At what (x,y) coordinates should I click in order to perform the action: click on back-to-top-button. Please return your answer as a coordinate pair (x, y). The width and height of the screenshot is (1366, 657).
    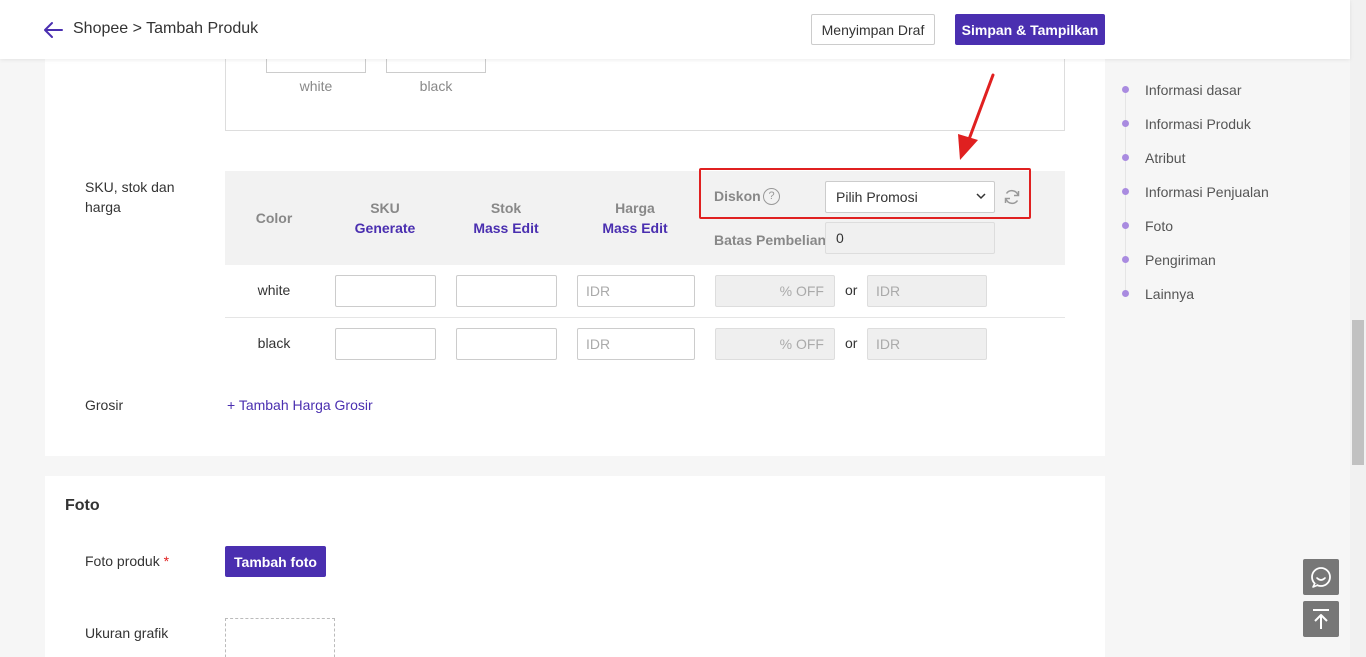
    Looking at the image, I should click on (1321, 619).